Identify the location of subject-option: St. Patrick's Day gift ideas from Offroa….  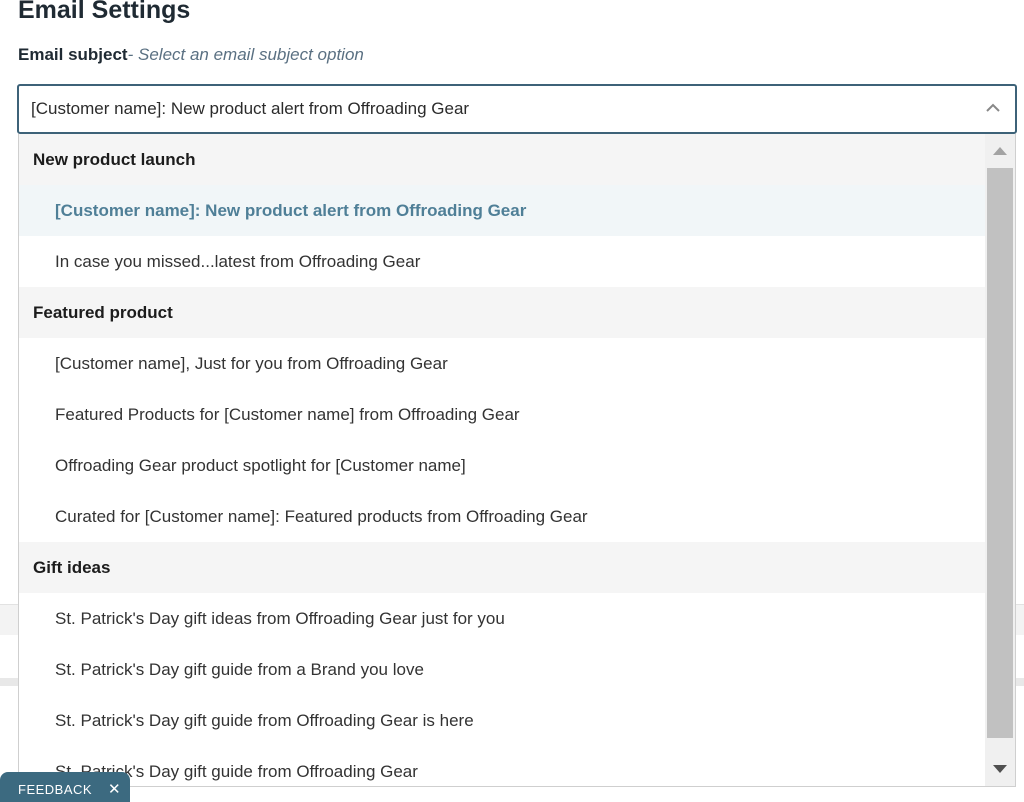
(502, 618).